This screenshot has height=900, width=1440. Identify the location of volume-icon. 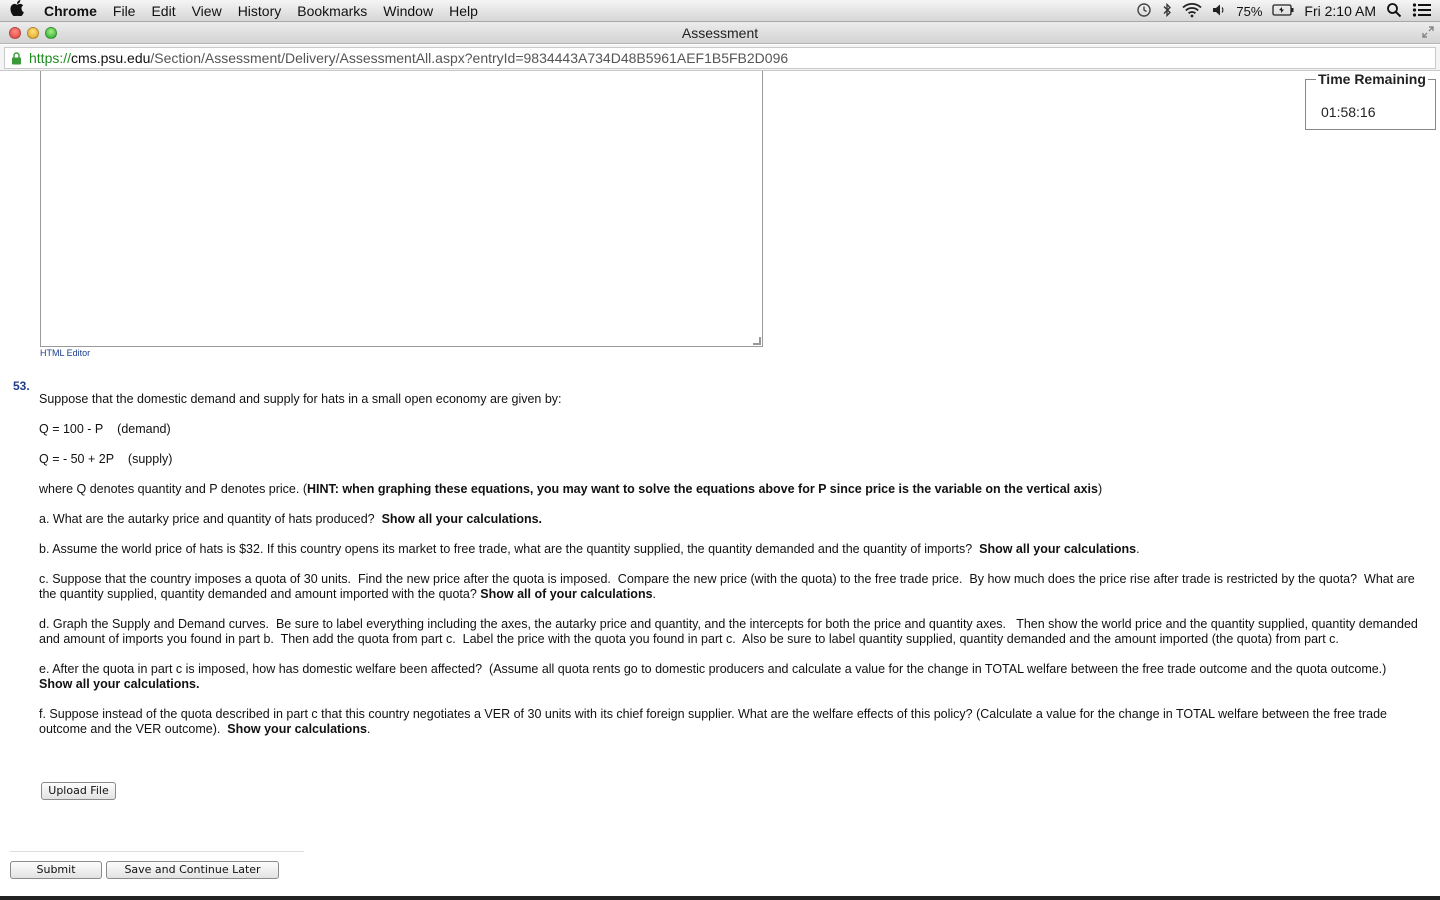
(1219, 11).